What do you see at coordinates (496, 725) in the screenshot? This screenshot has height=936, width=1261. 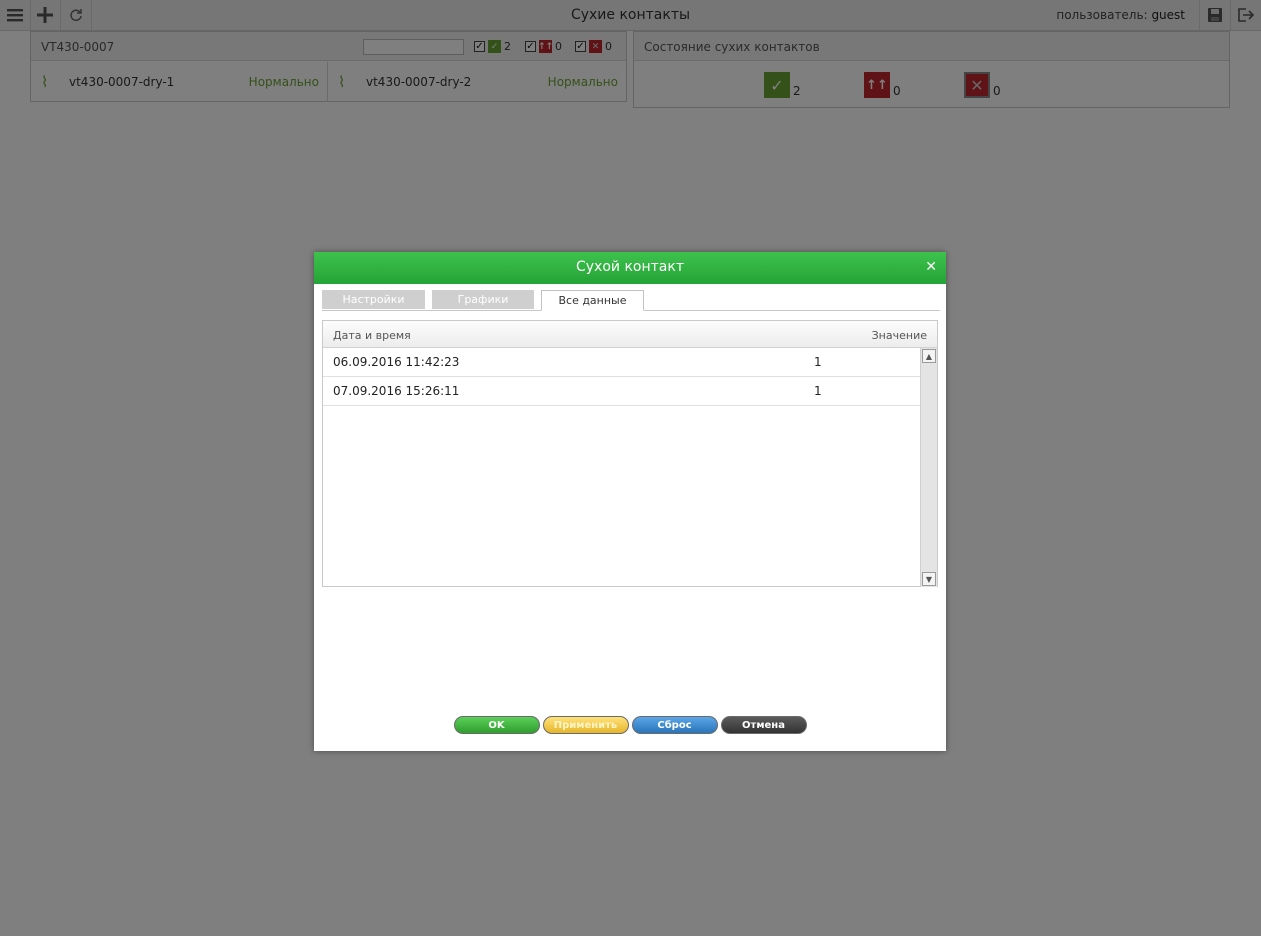 I see `ok-button: OK` at bounding box center [496, 725].